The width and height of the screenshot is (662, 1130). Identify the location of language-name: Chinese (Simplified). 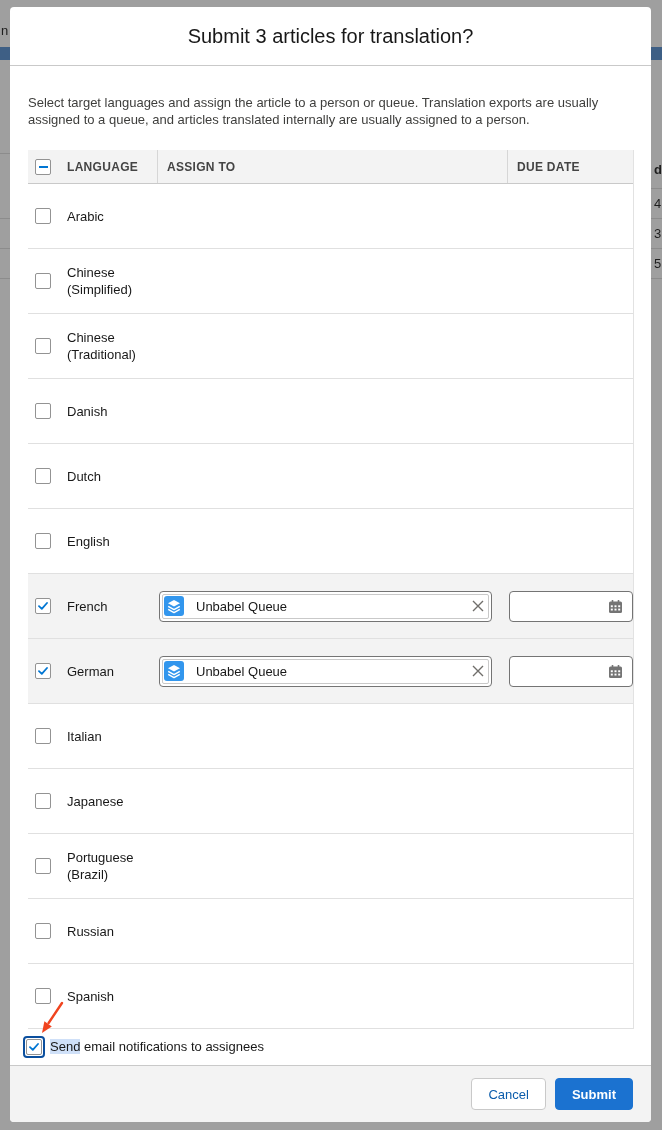
(99, 281).